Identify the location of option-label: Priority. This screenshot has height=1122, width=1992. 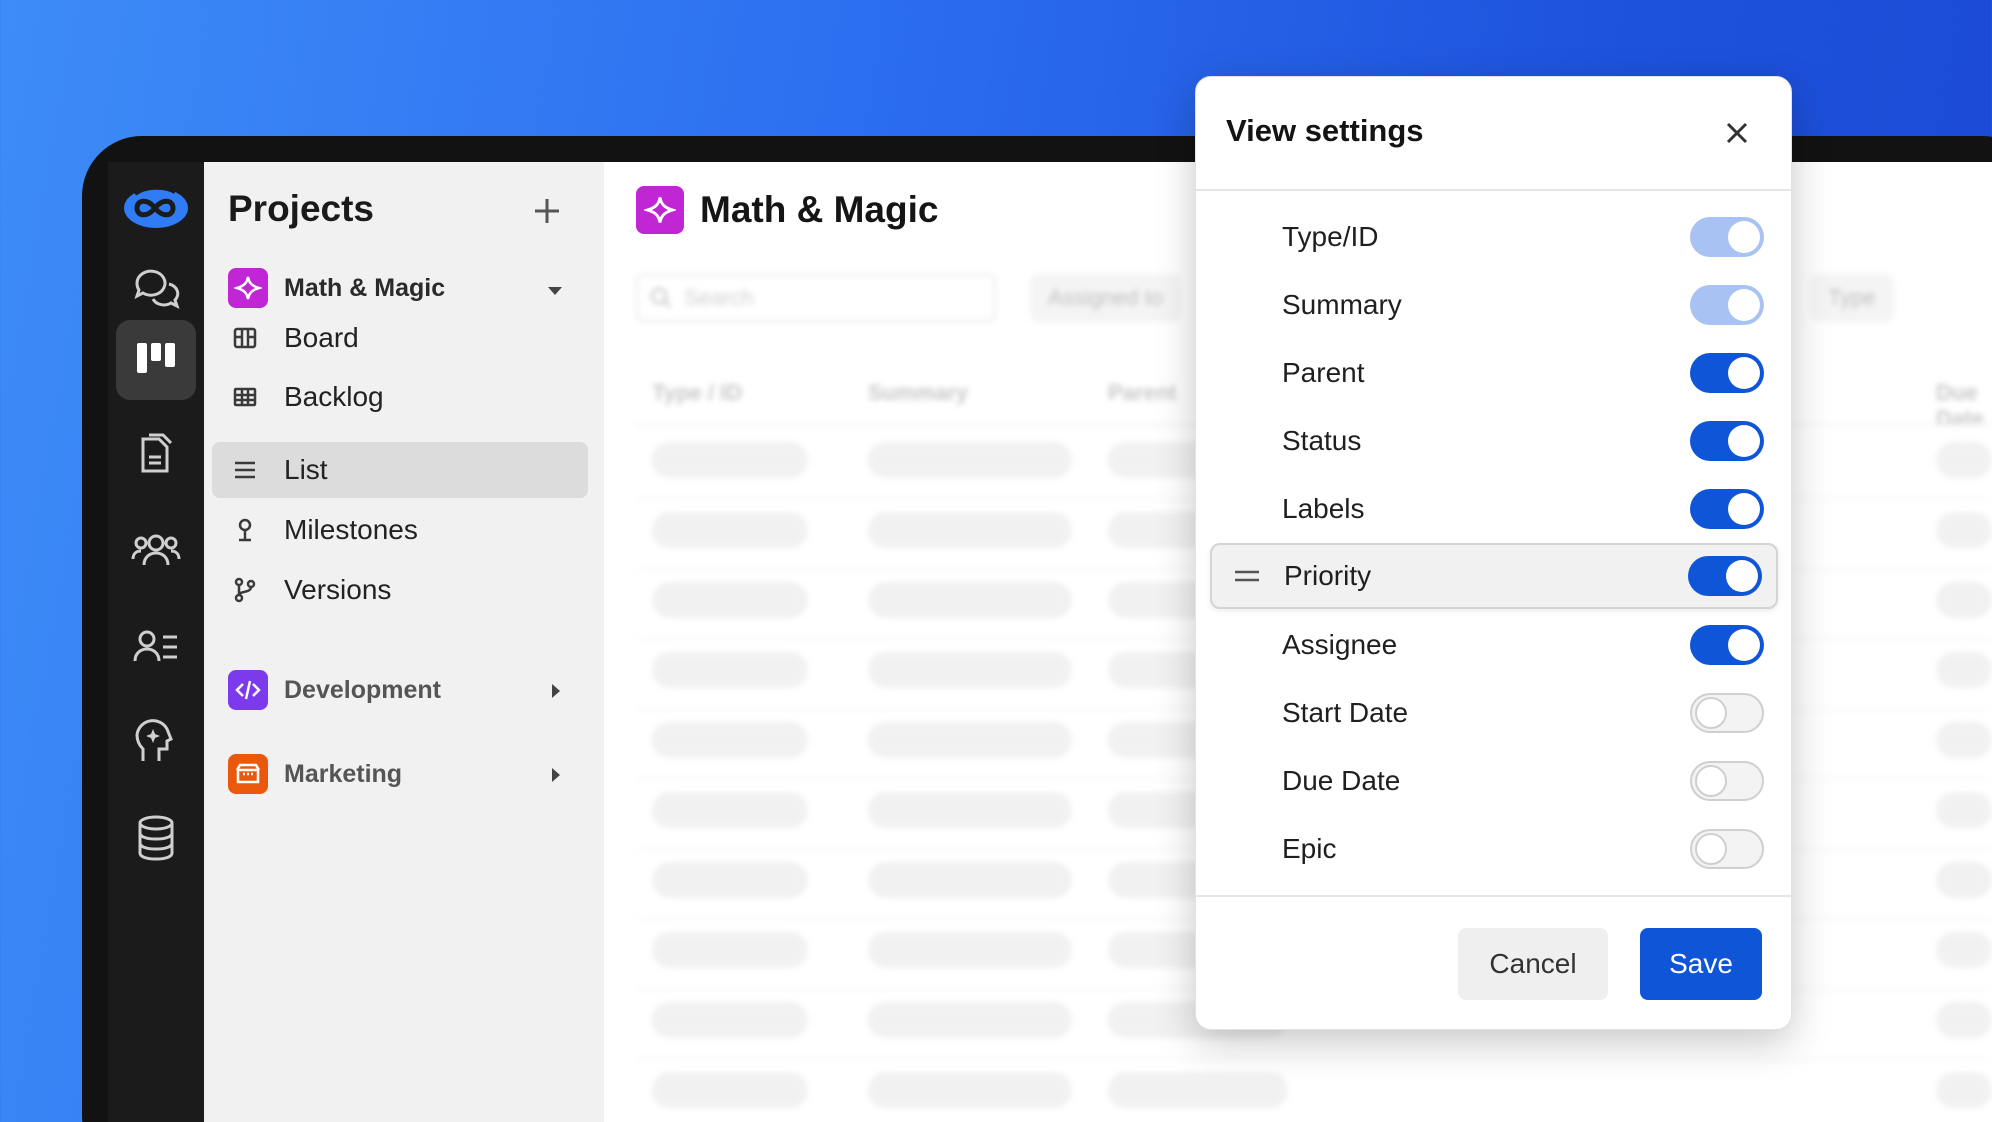
(1328, 575).